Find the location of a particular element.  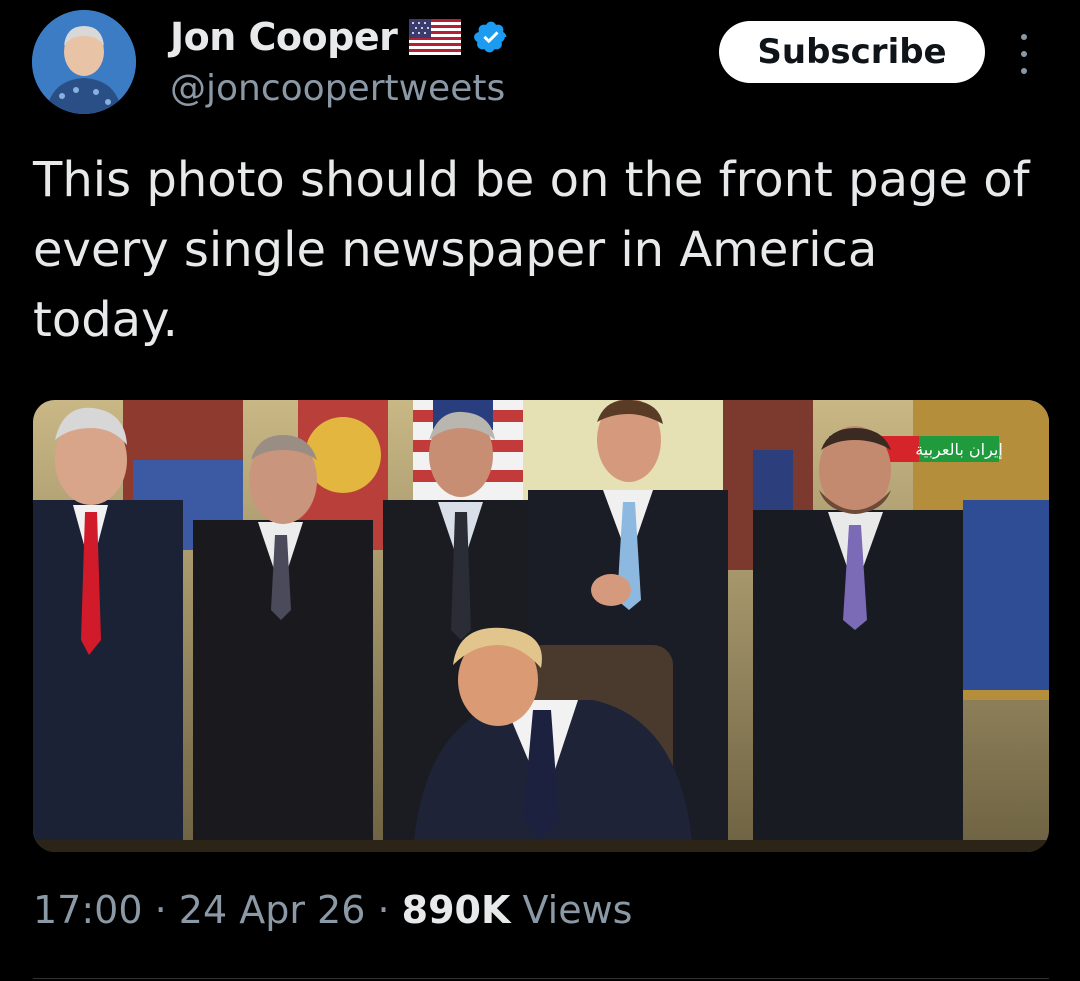

avatar is located at coordinates (84, 62).